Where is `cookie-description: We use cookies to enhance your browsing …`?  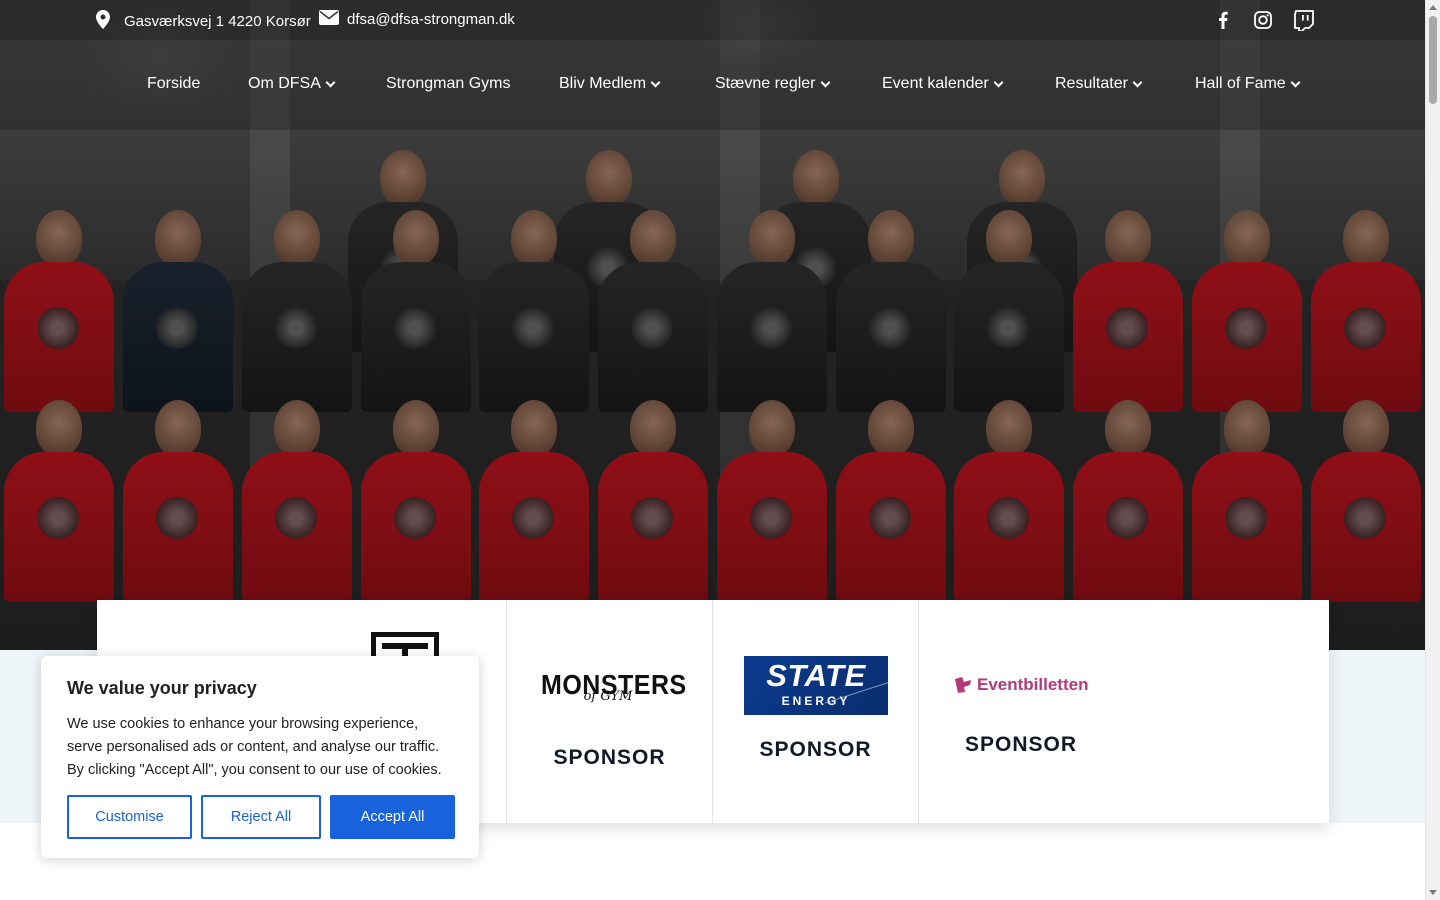
cookie-description: We use cookies to enhance your browsing … is located at coordinates (254, 747).